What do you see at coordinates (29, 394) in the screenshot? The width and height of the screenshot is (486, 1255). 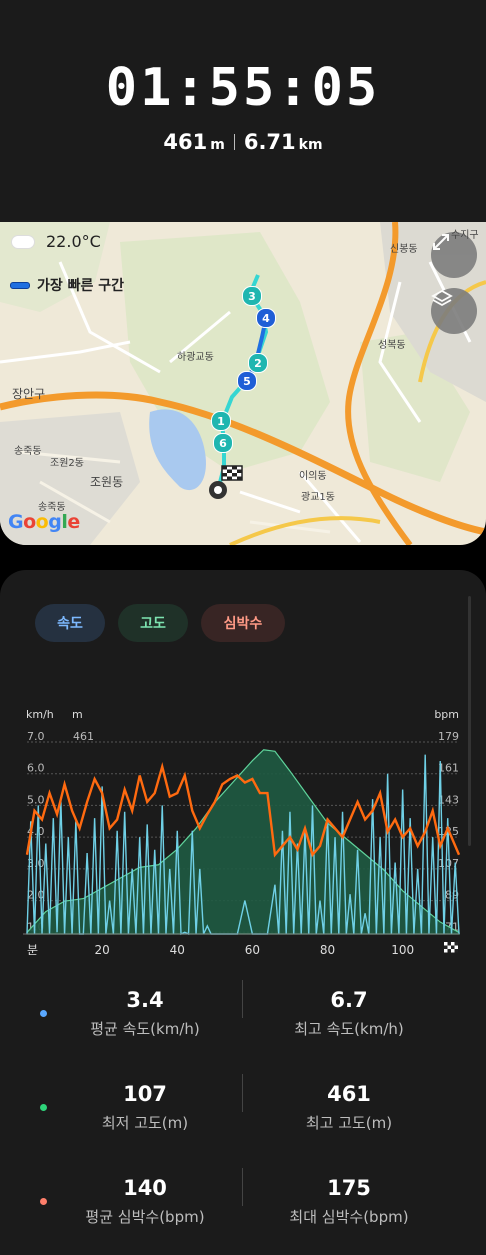 I see `map-label: 장안구` at bounding box center [29, 394].